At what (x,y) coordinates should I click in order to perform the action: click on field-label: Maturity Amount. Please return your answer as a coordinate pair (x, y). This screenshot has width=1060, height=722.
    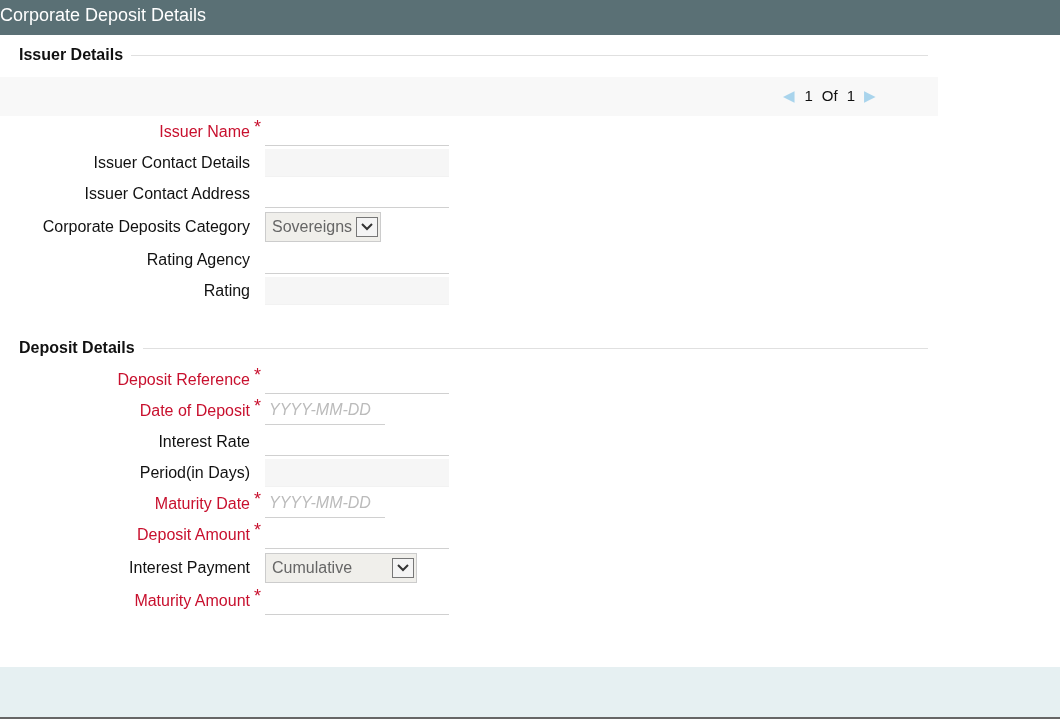
    Looking at the image, I should click on (191, 600).